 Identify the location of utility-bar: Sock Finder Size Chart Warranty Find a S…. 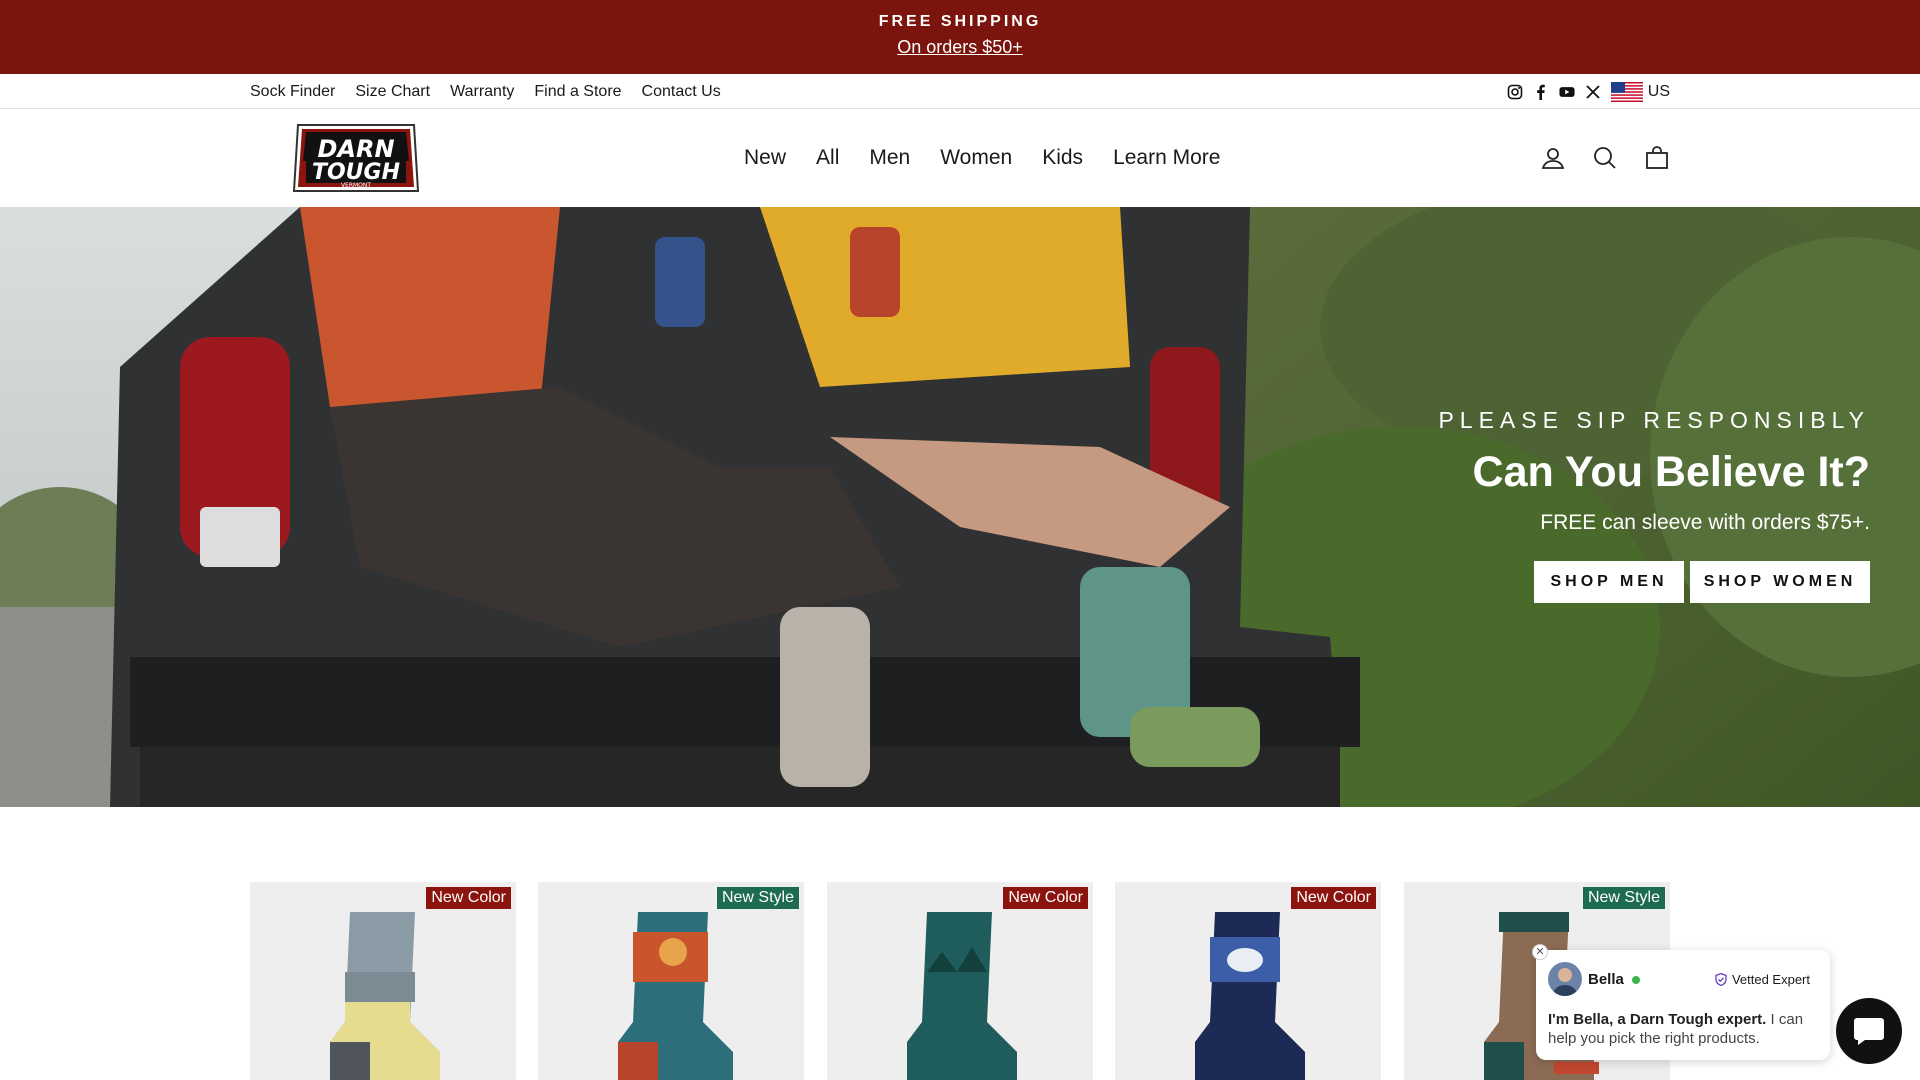
(960, 91).